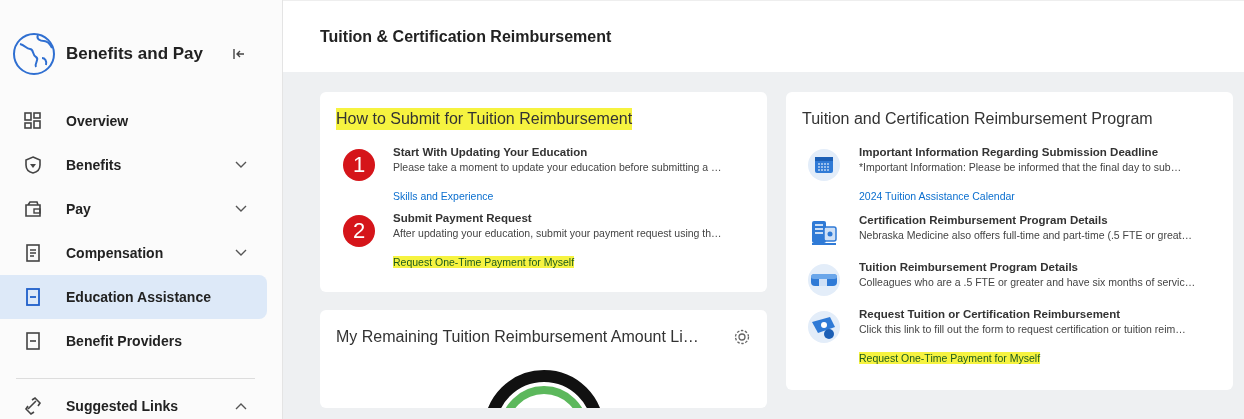  Describe the element at coordinates (968, 267) in the screenshot. I see `item-title: Tuition Reimbursement Program Details` at that location.